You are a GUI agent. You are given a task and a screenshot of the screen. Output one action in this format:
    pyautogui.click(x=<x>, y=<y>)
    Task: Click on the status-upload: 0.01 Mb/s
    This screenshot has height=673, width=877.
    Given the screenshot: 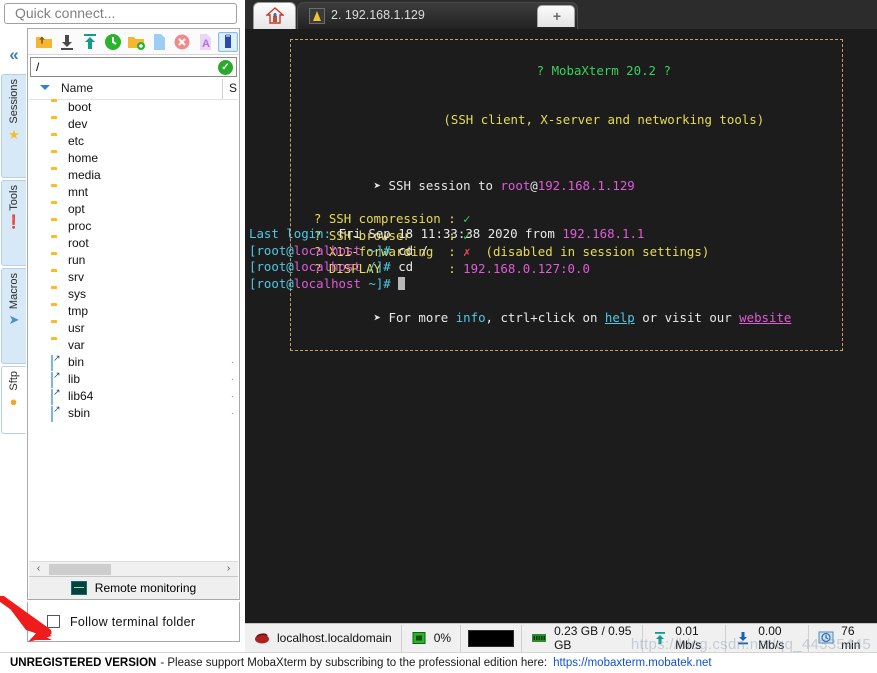 What is the action you would take?
    pyautogui.click(x=685, y=638)
    